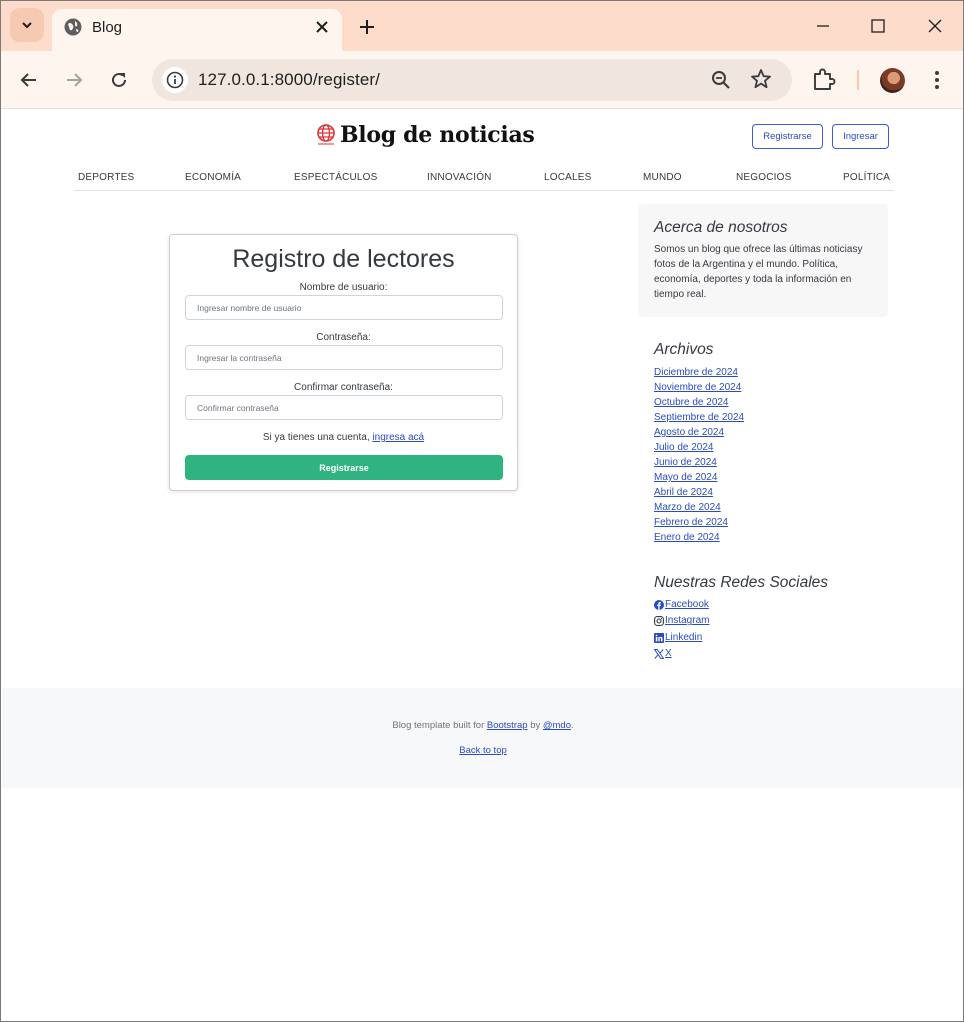 The width and height of the screenshot is (964, 1022). What do you see at coordinates (687, 537) in the screenshot?
I see `archive-link: Enero de 2024` at bounding box center [687, 537].